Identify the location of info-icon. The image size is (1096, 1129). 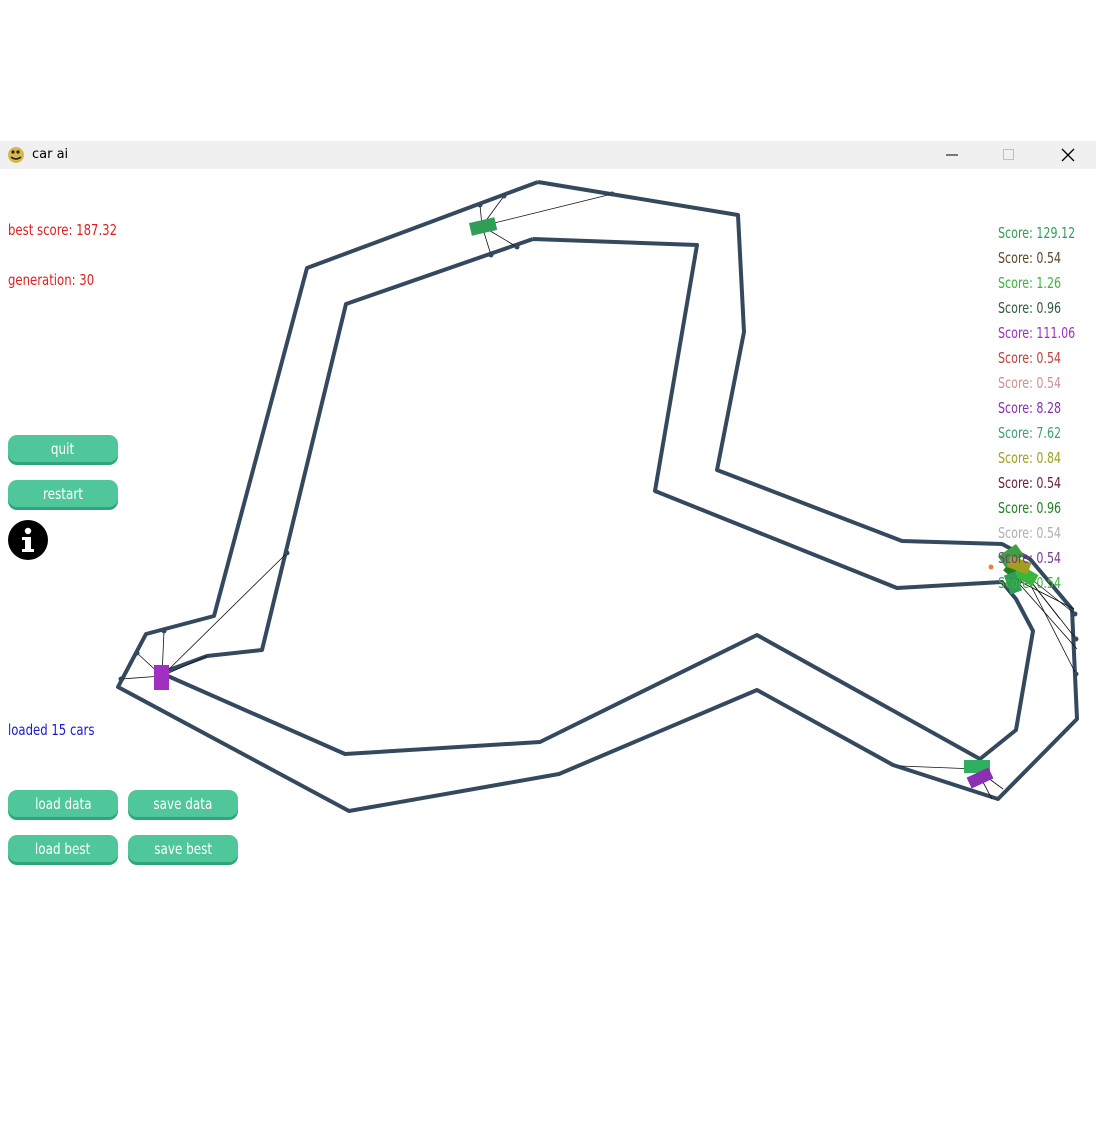
(28, 539).